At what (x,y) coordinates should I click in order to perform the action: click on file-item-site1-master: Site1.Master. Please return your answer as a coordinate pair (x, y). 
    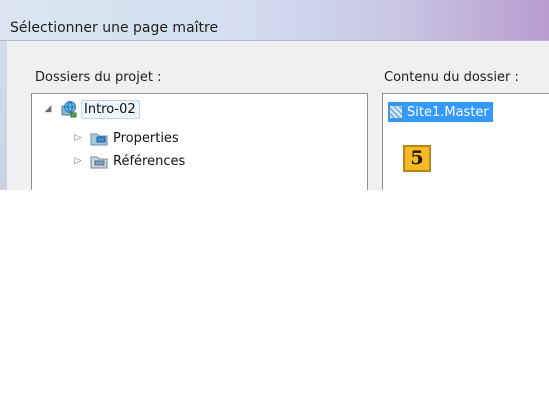
    Looking at the image, I should click on (440, 112).